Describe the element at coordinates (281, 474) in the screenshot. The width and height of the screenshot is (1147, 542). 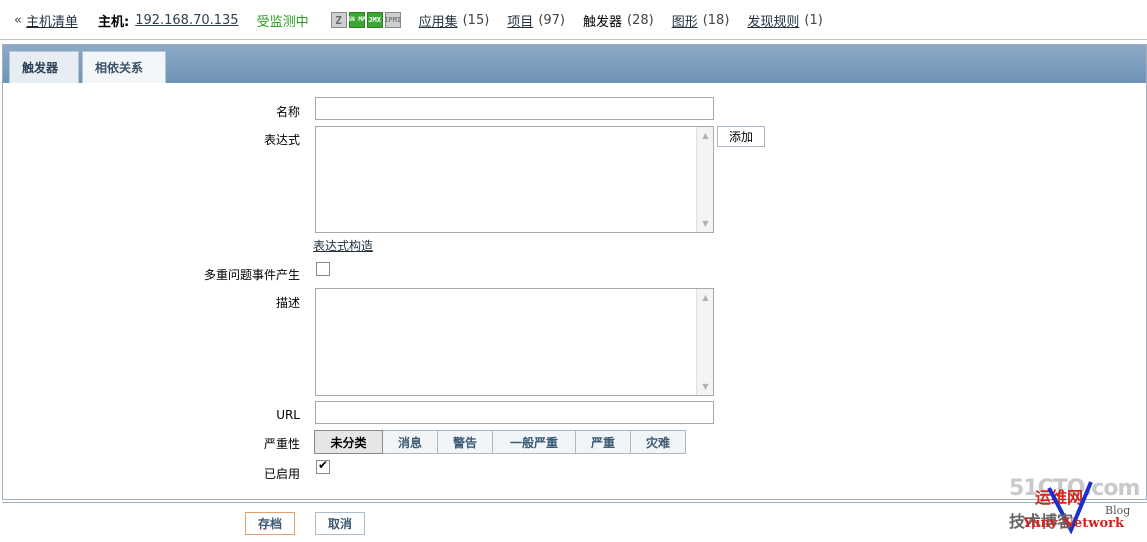
I see `enabled-label: 已启用` at that location.